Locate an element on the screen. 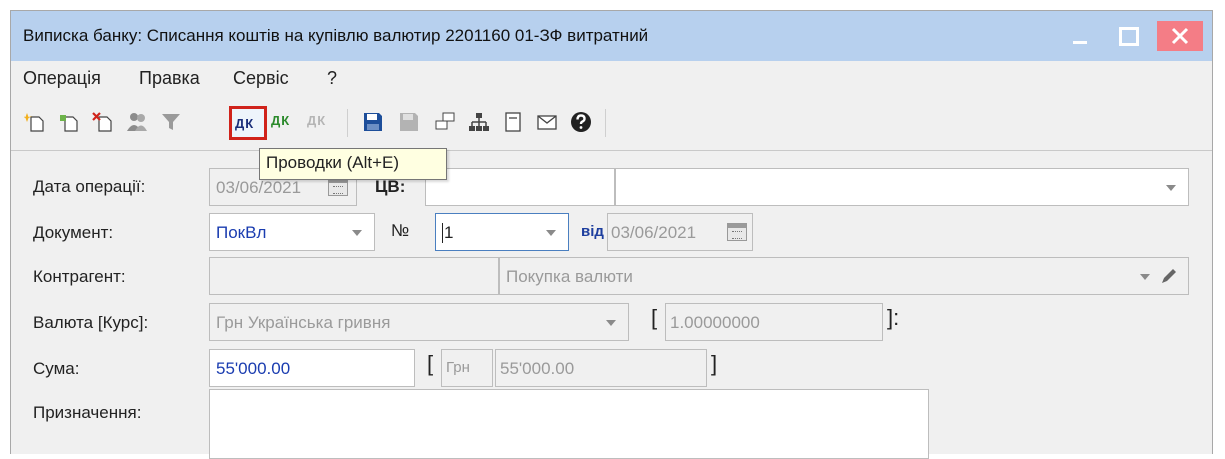 The width and height of the screenshot is (1225, 459). date-value: 03/06/2021 is located at coordinates (259, 187).